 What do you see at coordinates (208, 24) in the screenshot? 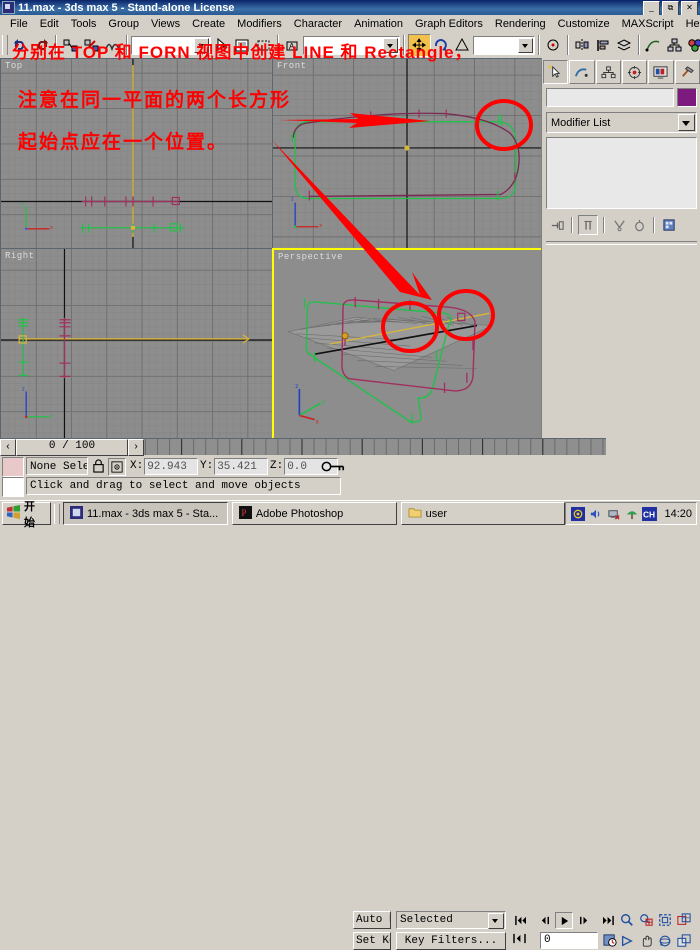
I see `menu-create: Create` at bounding box center [208, 24].